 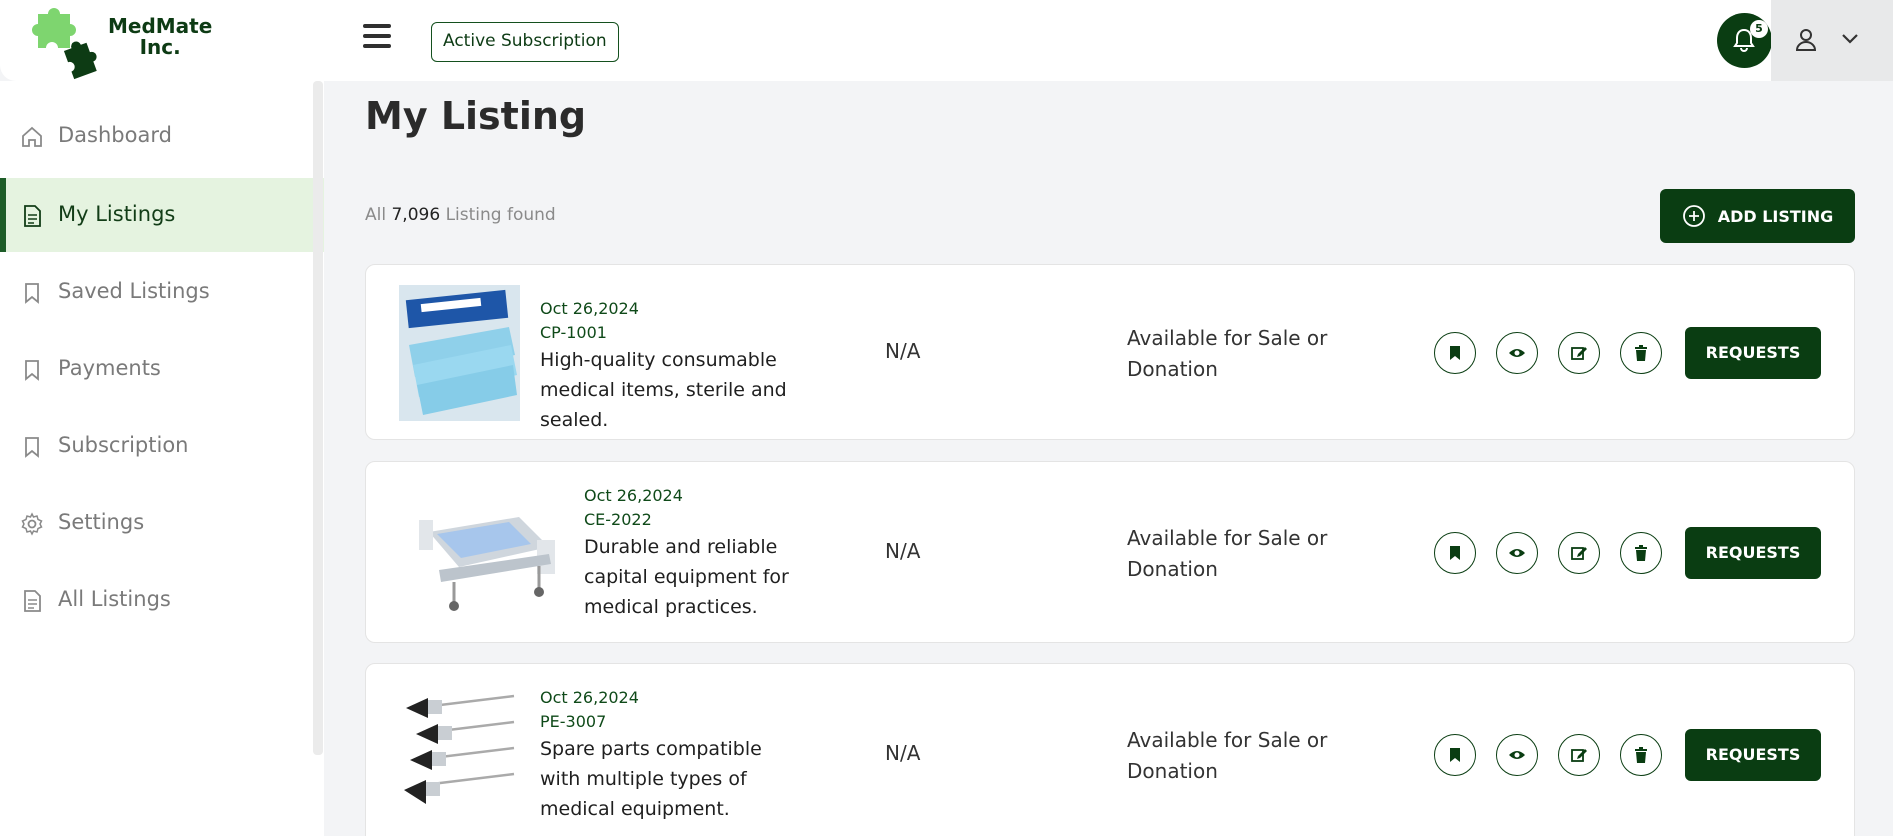 What do you see at coordinates (123, 445) in the screenshot?
I see `sidebar-item-label: Subscription` at bounding box center [123, 445].